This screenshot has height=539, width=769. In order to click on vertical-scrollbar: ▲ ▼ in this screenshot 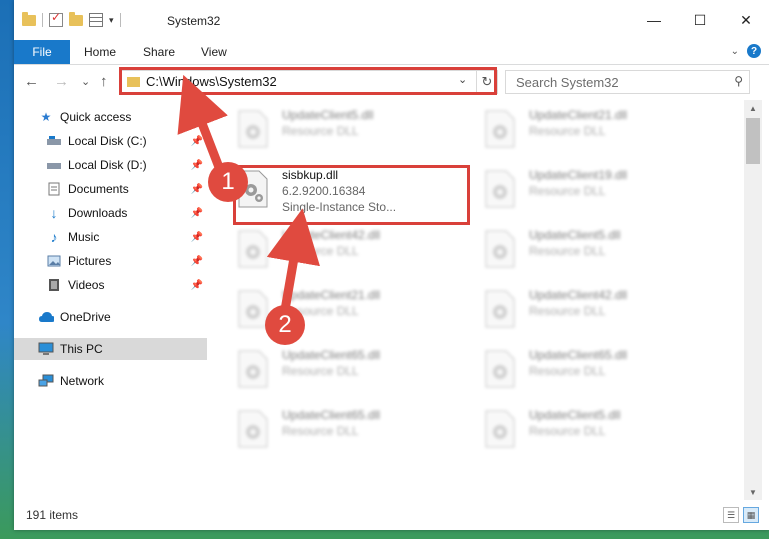, I will do `click(753, 300)`.